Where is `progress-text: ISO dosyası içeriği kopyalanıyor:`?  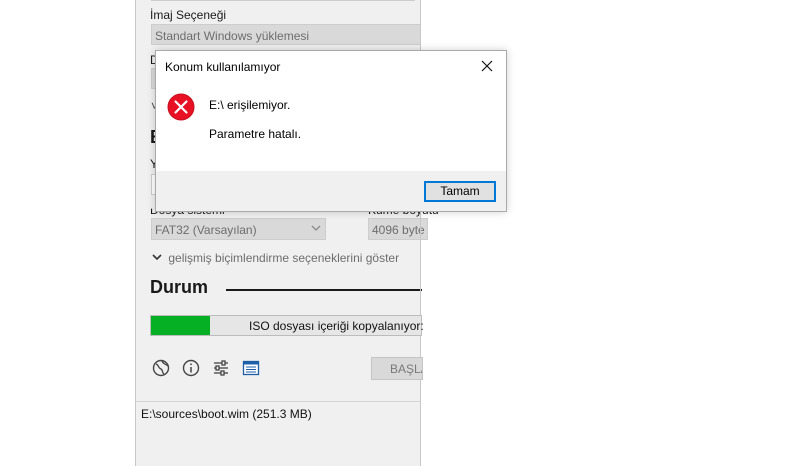
progress-text: ISO dosyası içeriği kopyalanıyor: is located at coordinates (336, 326).